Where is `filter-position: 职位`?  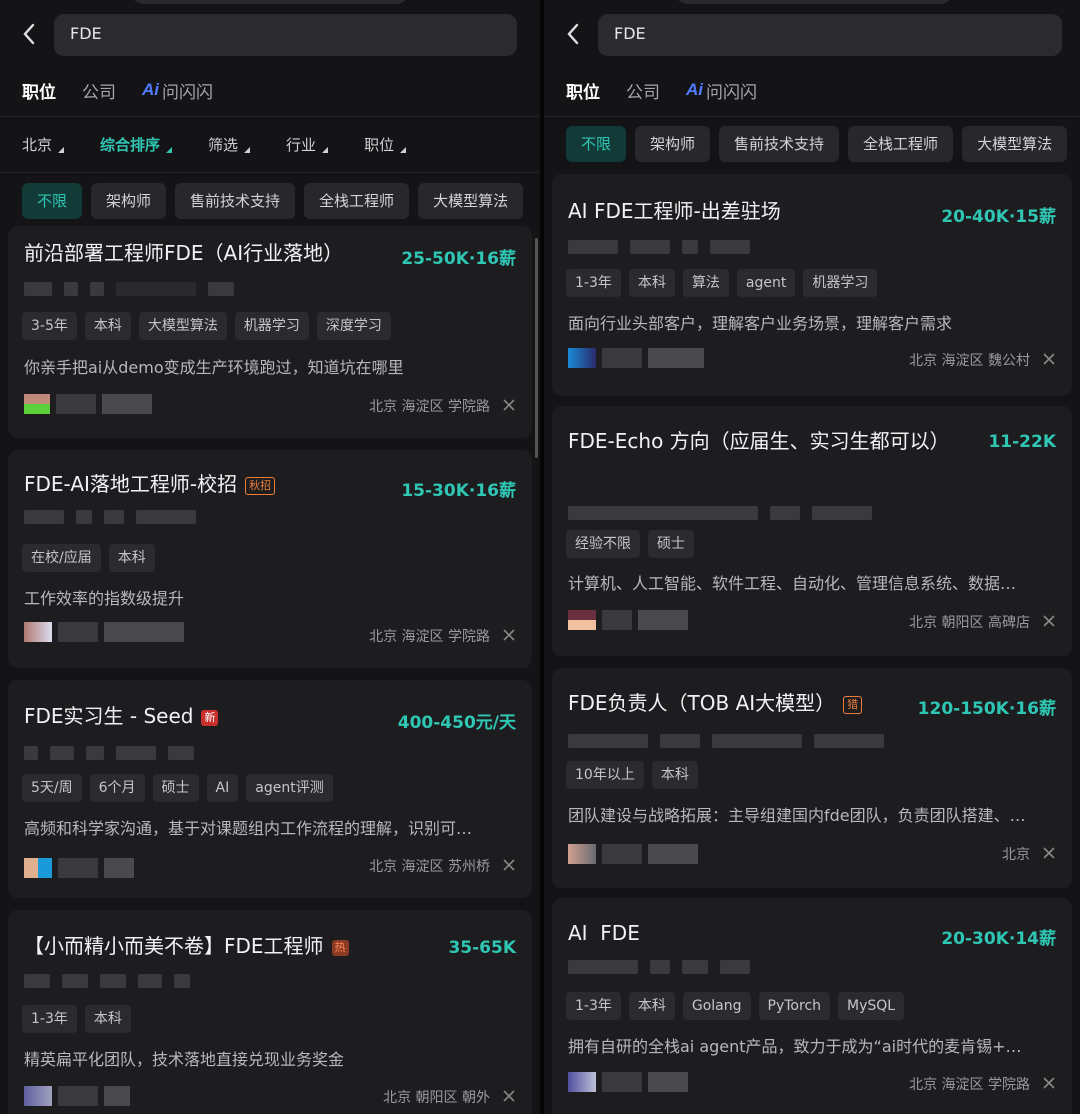 filter-position: 职位 is located at coordinates (385, 145).